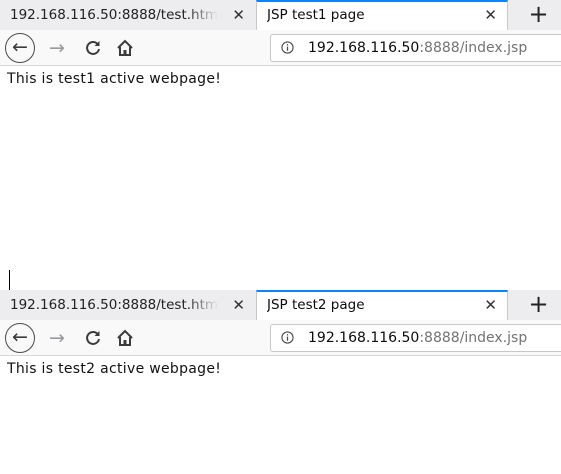 The width and height of the screenshot is (561, 474). What do you see at coordinates (316, 15) in the screenshot?
I see `tab-title: JSP test1 page` at bounding box center [316, 15].